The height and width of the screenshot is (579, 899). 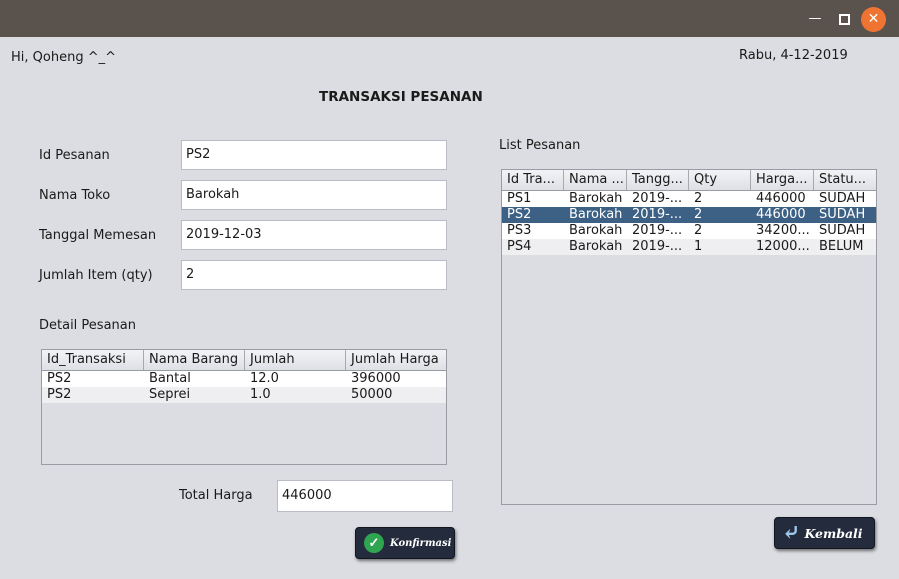 I want to click on greeting-text: Hi, Qoheng ^_^, so click(x=63, y=57).